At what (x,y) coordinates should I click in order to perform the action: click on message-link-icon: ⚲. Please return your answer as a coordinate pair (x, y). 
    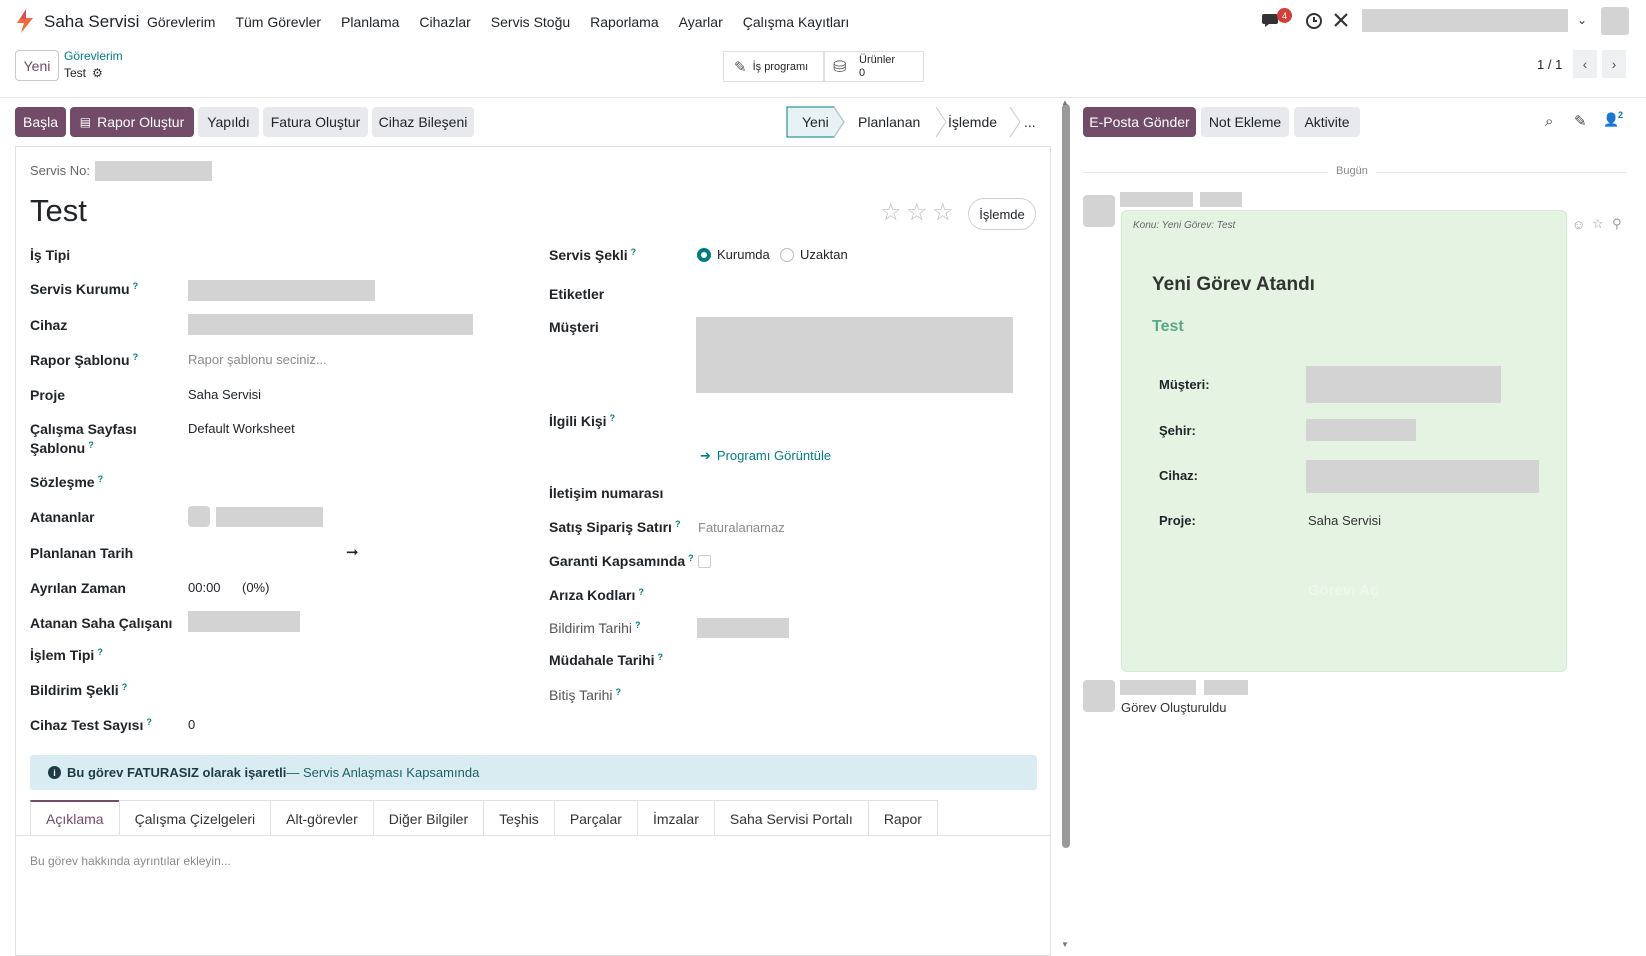
    Looking at the image, I should click on (1617, 224).